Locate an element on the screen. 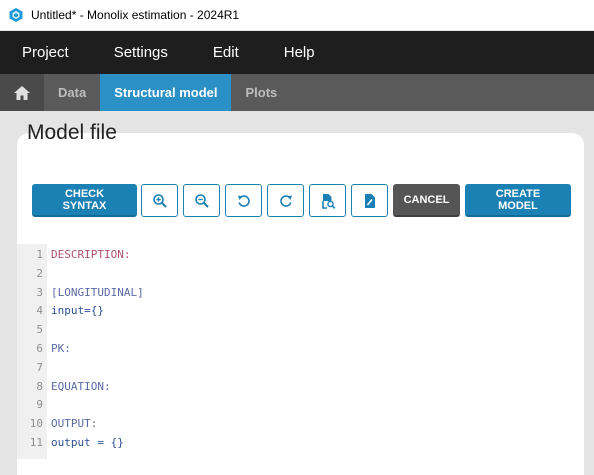  tab-structural-model: Structural model is located at coordinates (166, 92).